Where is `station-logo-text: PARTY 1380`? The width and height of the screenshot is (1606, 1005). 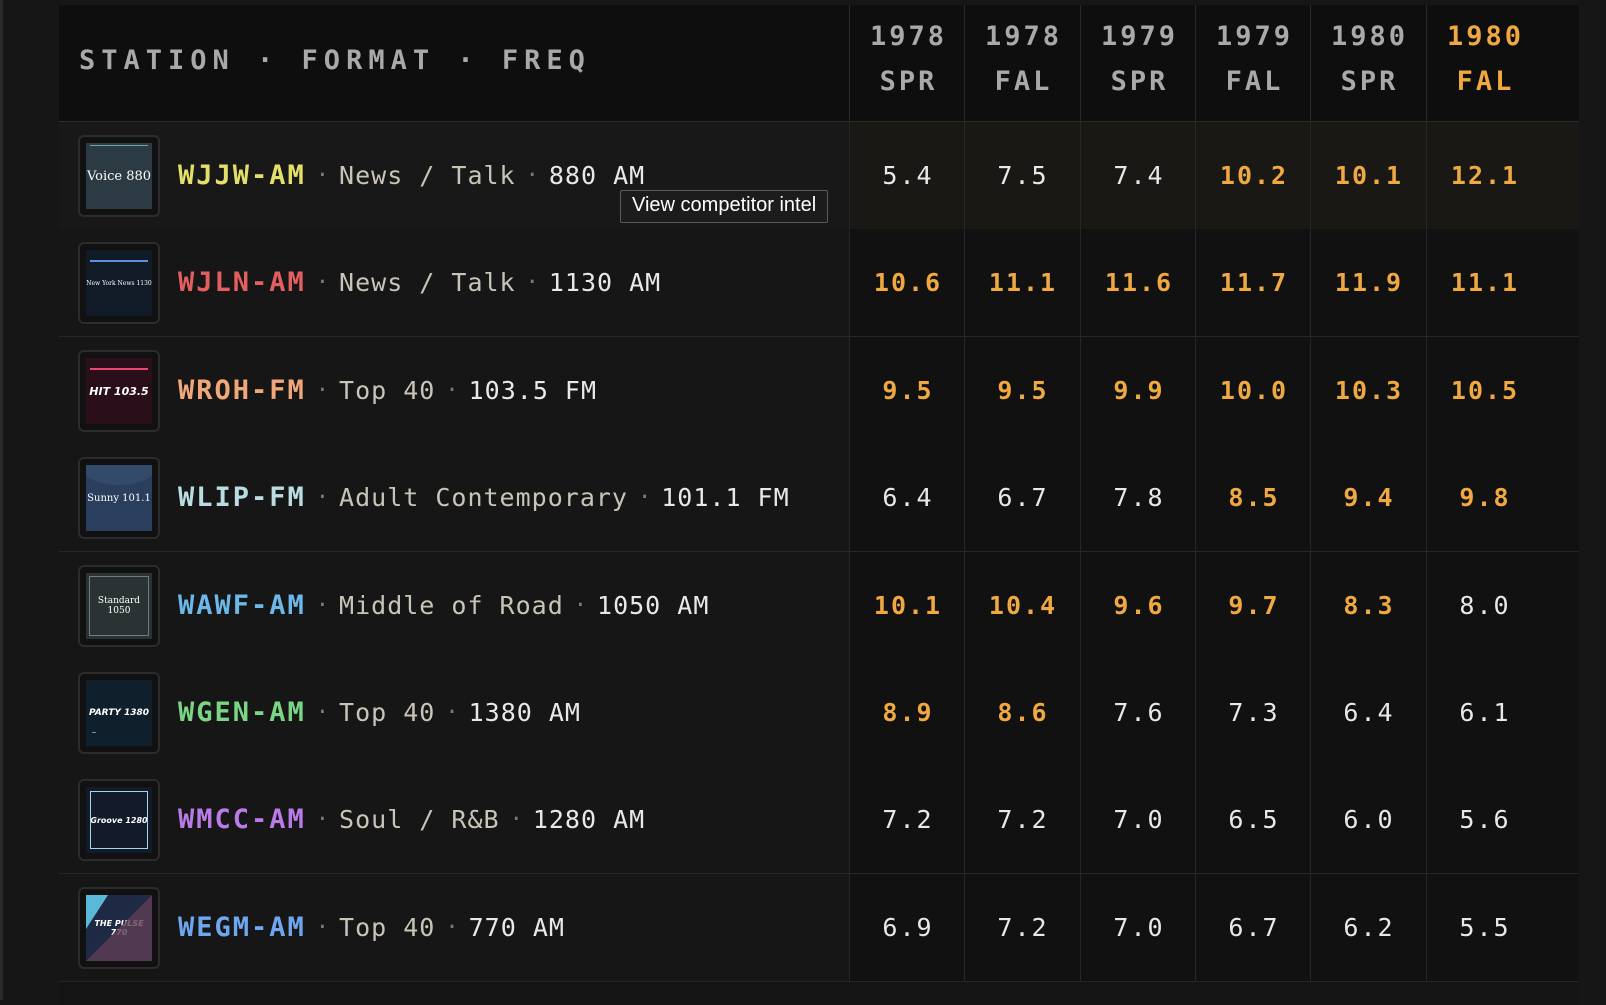 station-logo-text: PARTY 1380 is located at coordinates (119, 713).